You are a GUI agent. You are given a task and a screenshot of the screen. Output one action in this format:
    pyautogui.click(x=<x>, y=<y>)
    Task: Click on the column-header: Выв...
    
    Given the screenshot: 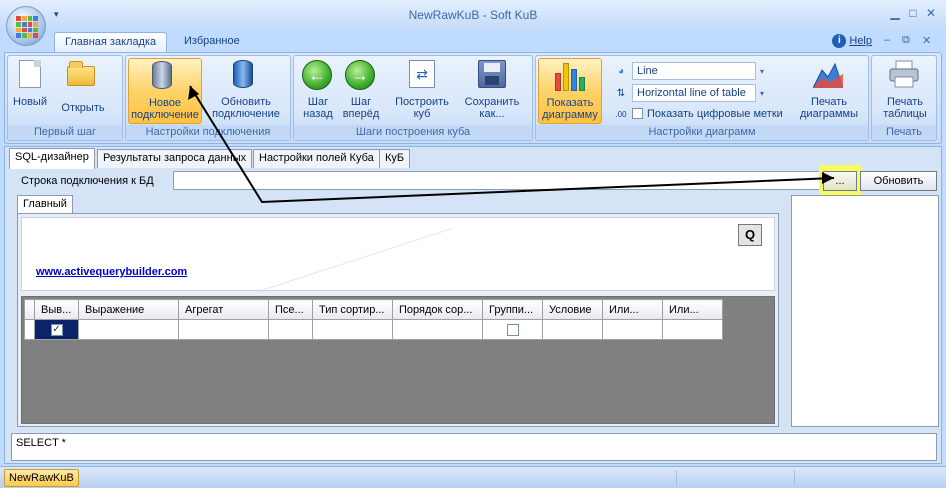 What is the action you would take?
    pyautogui.click(x=56, y=309)
    